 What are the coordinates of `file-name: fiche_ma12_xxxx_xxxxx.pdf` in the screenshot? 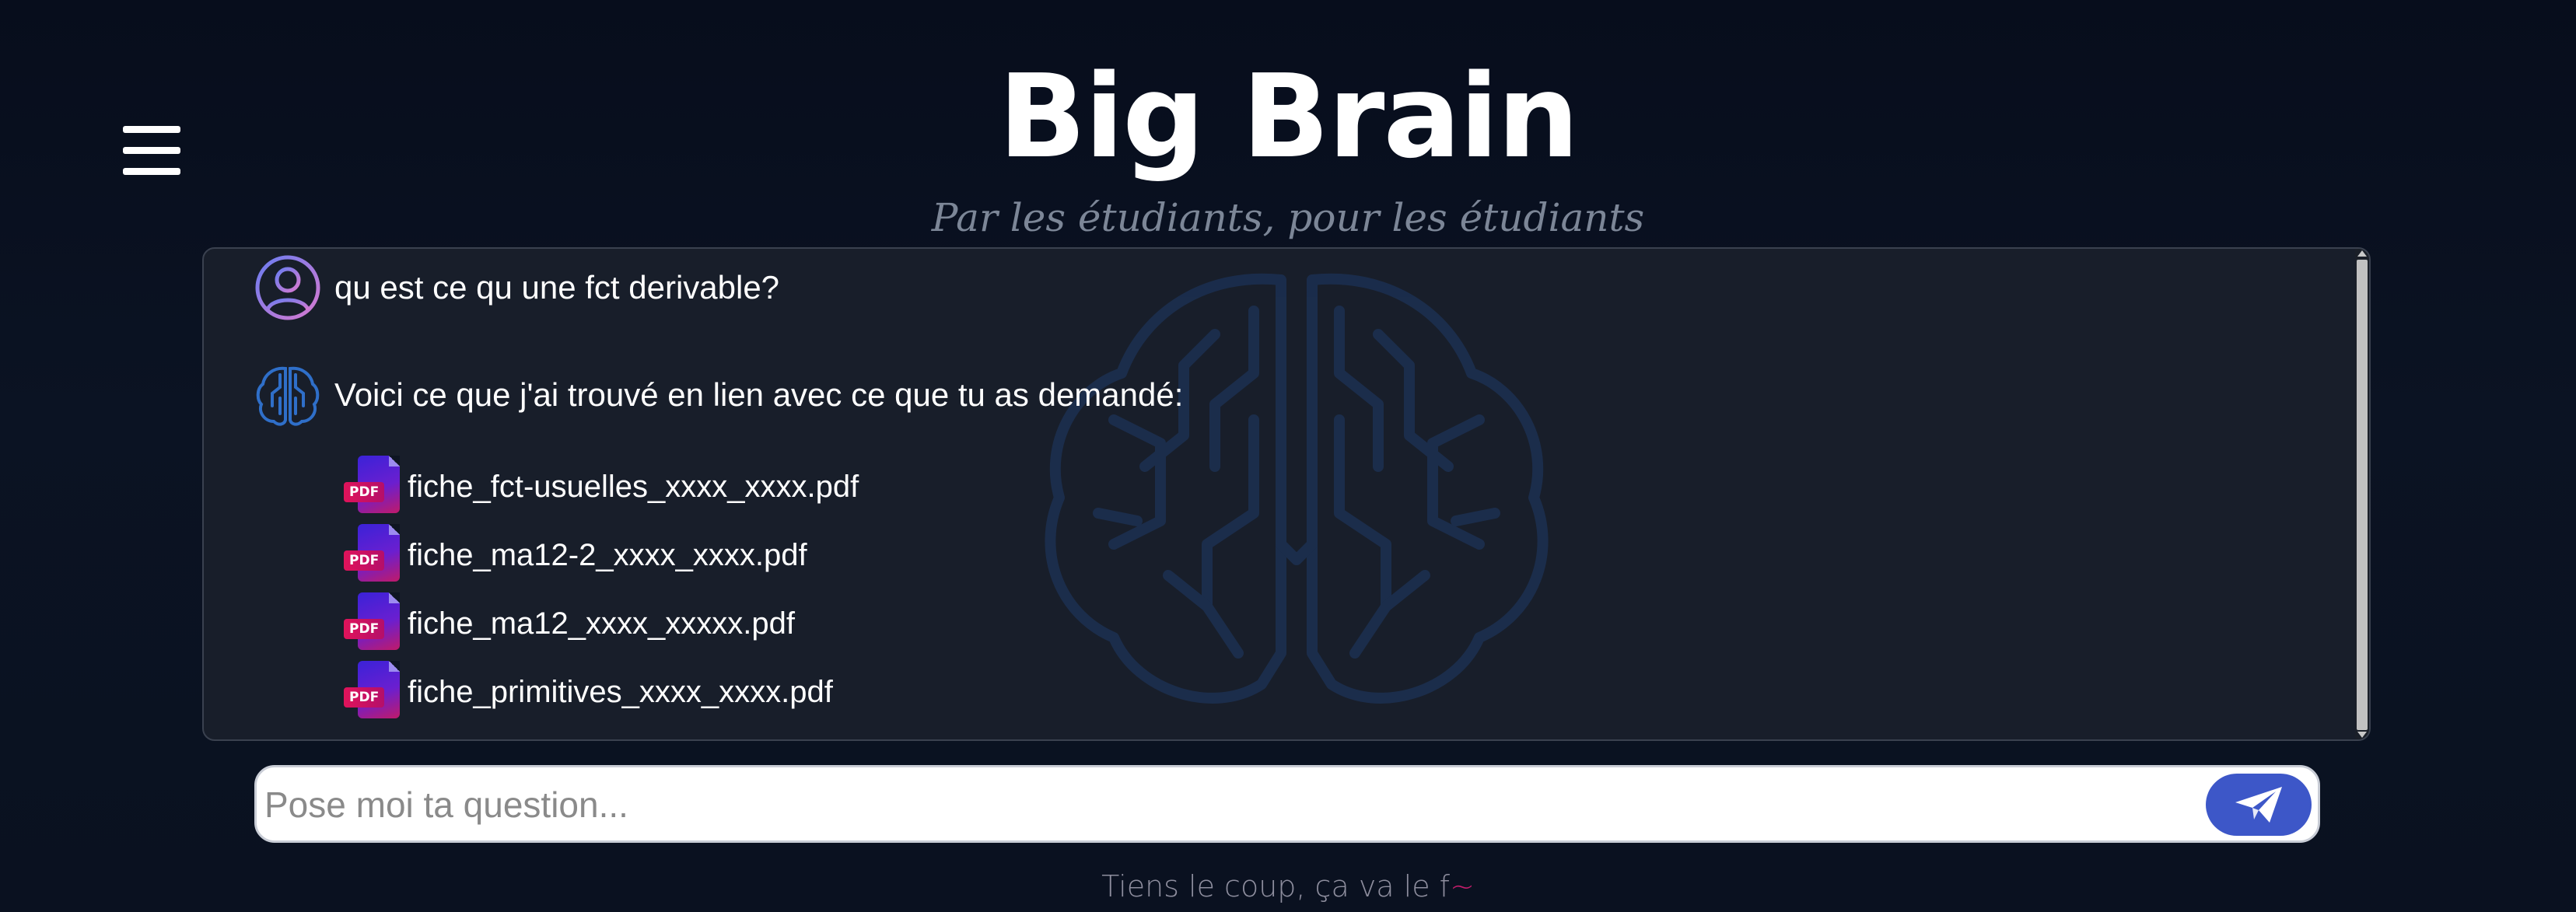 It's located at (601, 623).